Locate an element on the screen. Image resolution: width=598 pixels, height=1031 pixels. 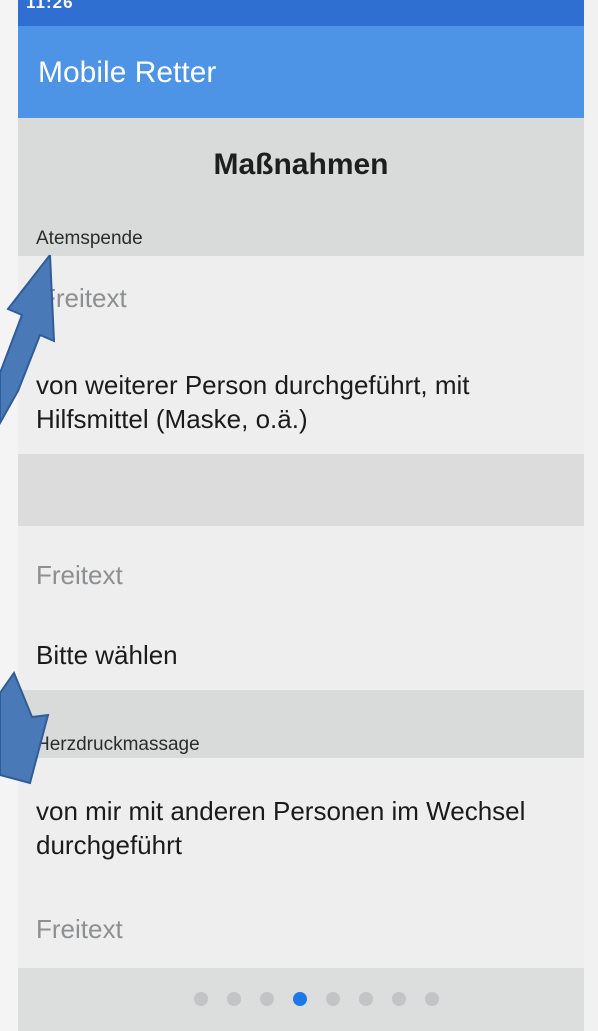
device-bezel-left is located at coordinates (9, 515).